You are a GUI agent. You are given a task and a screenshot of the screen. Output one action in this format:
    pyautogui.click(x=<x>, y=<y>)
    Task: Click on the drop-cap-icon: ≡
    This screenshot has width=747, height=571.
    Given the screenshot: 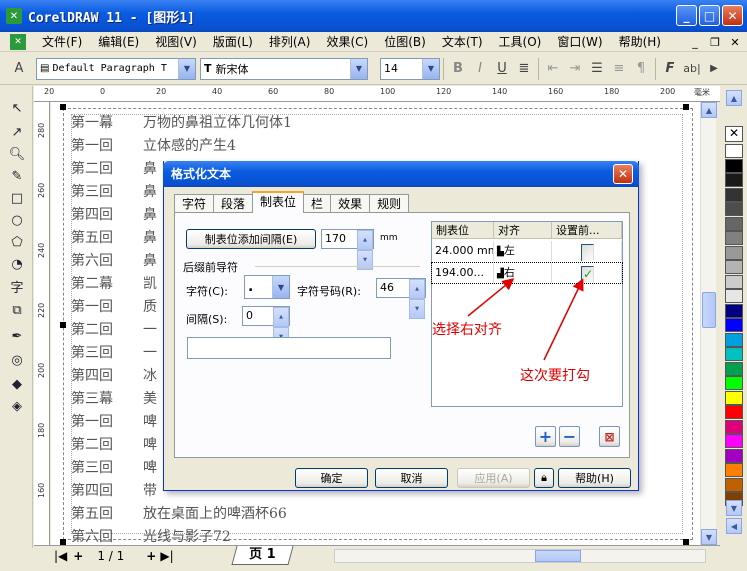 What is the action you would take?
    pyautogui.click(x=619, y=69)
    